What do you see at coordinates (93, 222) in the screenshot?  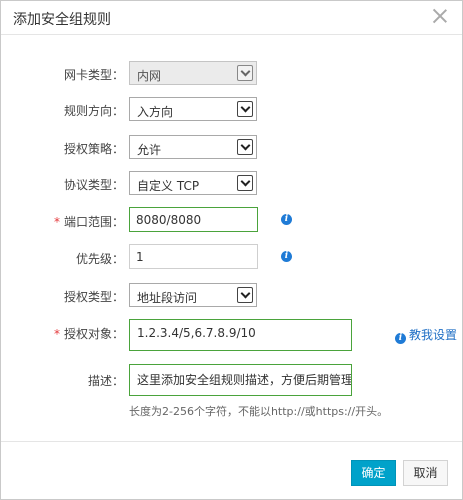 I see `port-range-label-text: 端口范围：` at bounding box center [93, 222].